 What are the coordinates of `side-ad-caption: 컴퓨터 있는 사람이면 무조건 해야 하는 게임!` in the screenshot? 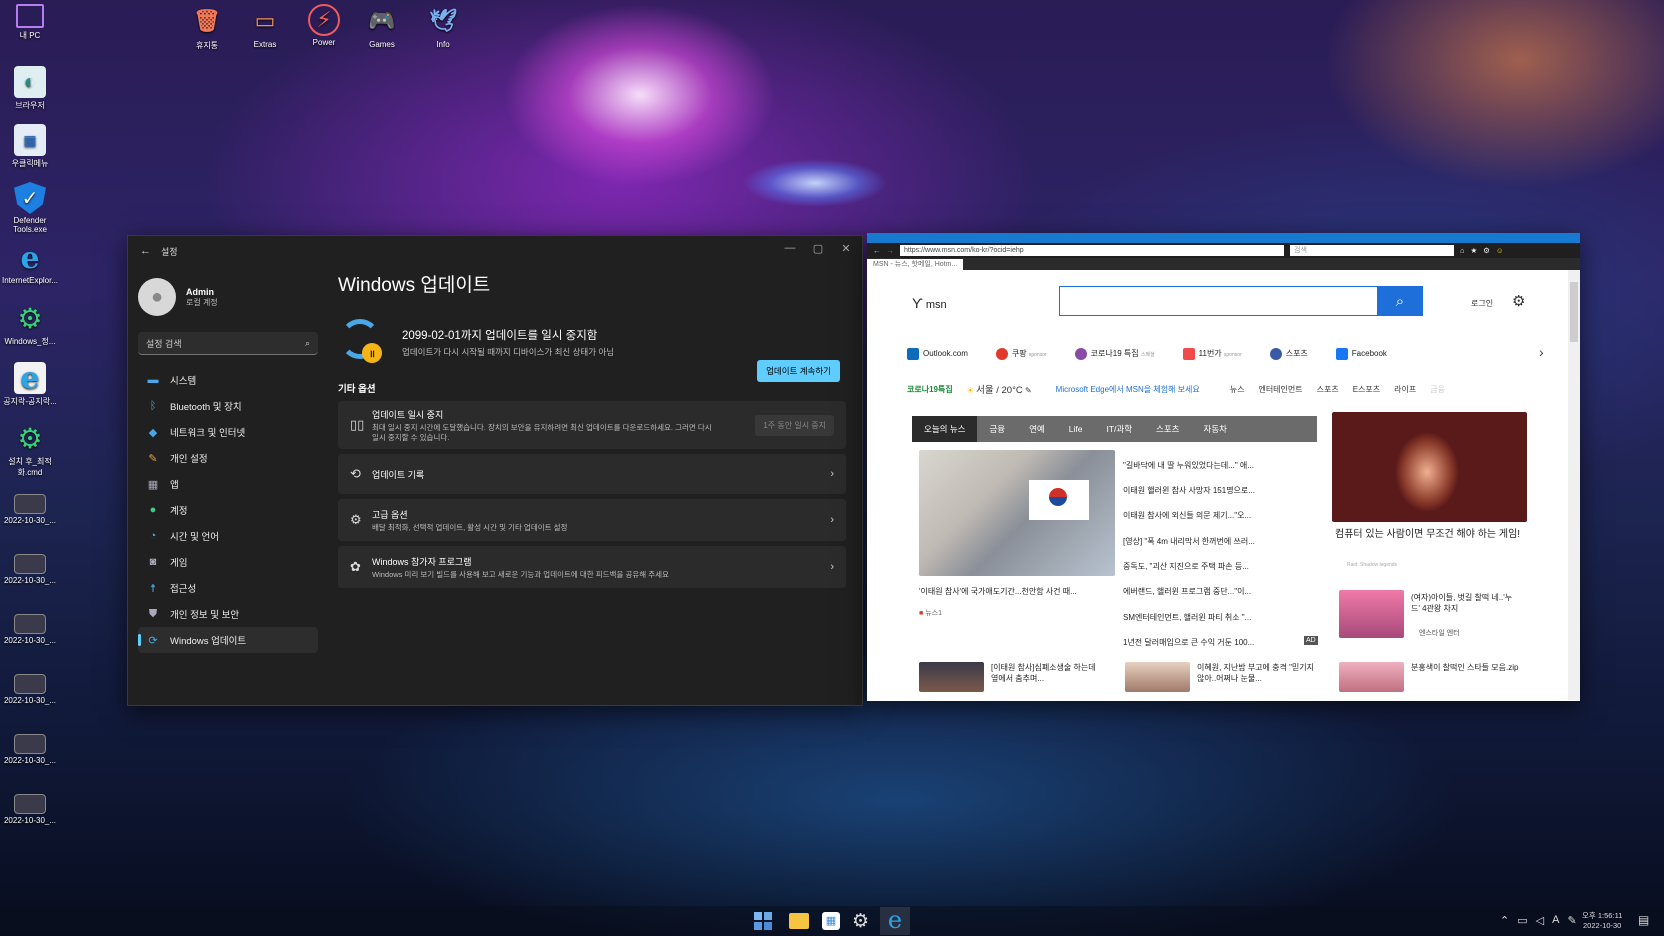 It's located at (1430, 534).